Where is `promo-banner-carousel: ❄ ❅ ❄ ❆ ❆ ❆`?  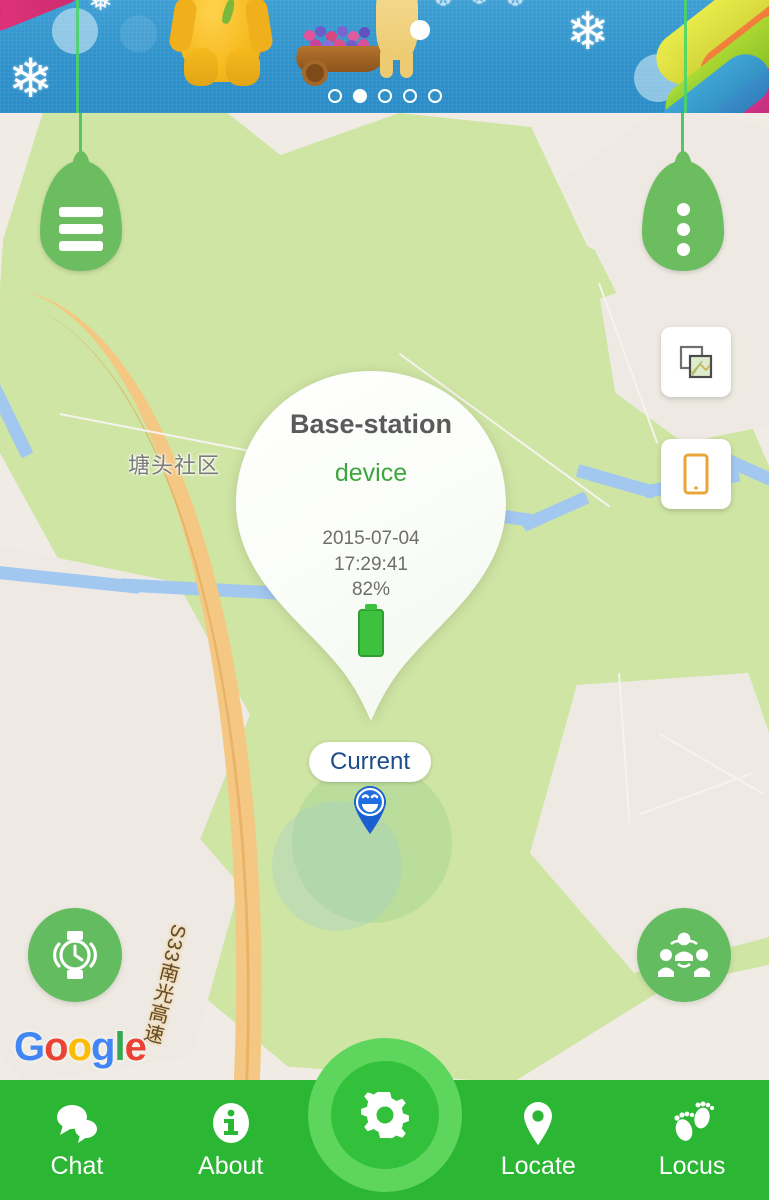
promo-banner-carousel: ❄ ❅ ❄ ❆ ❆ ❆ is located at coordinates (384, 56).